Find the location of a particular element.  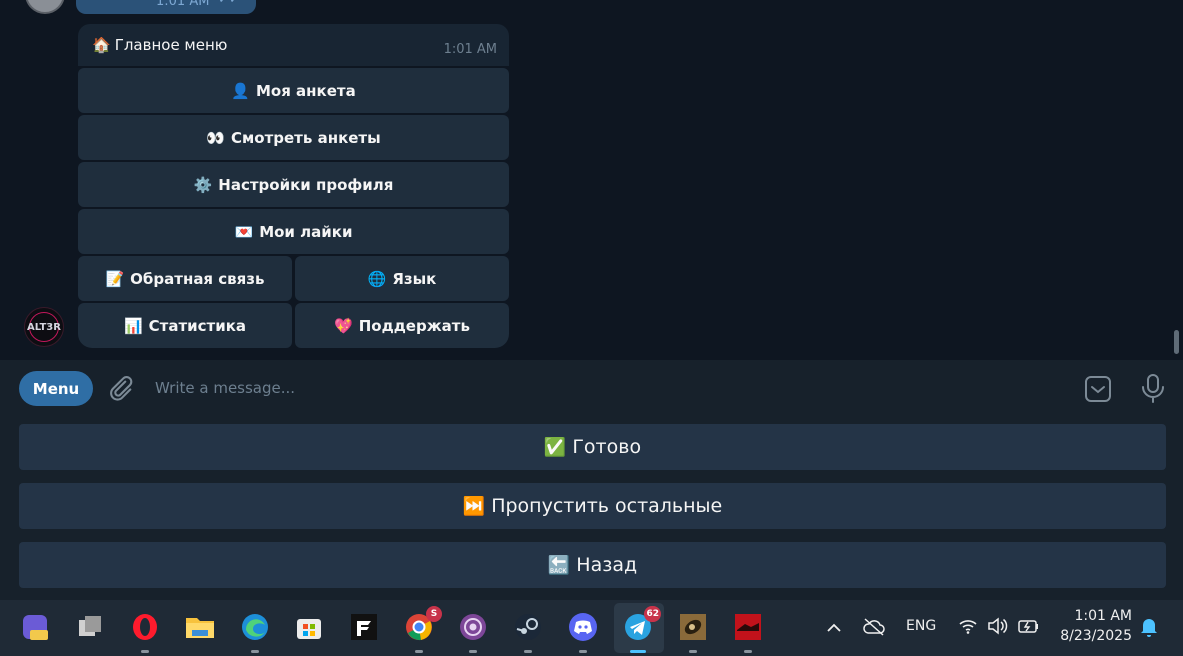

reply-button-label: Пропустить остальные is located at coordinates (607, 506).